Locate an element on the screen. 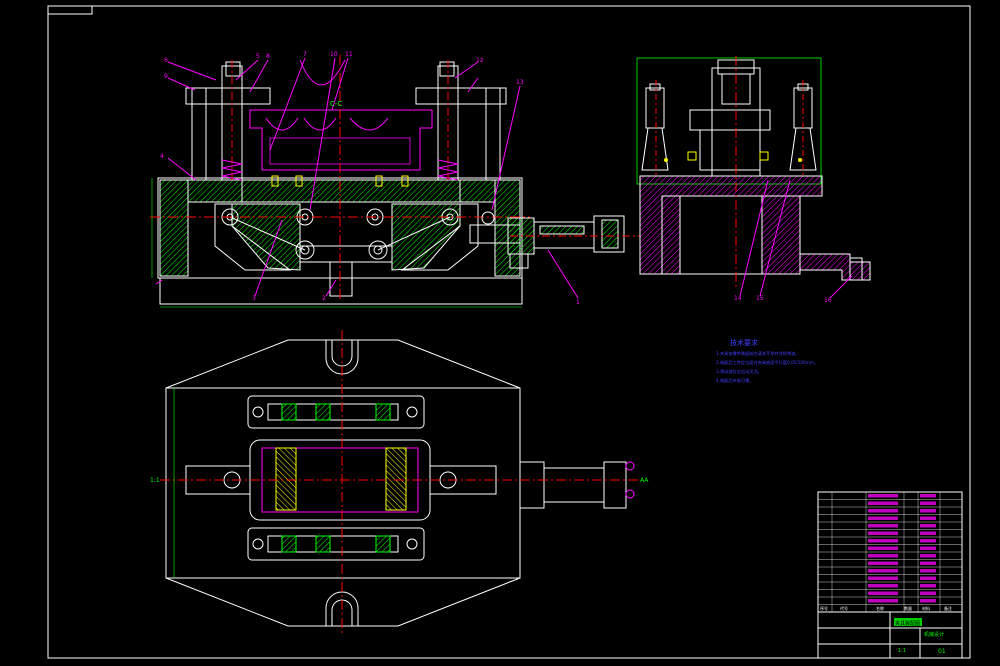 The width and height of the screenshot is (1000, 666). balloon-5: 5 is located at coordinates (258, 56).